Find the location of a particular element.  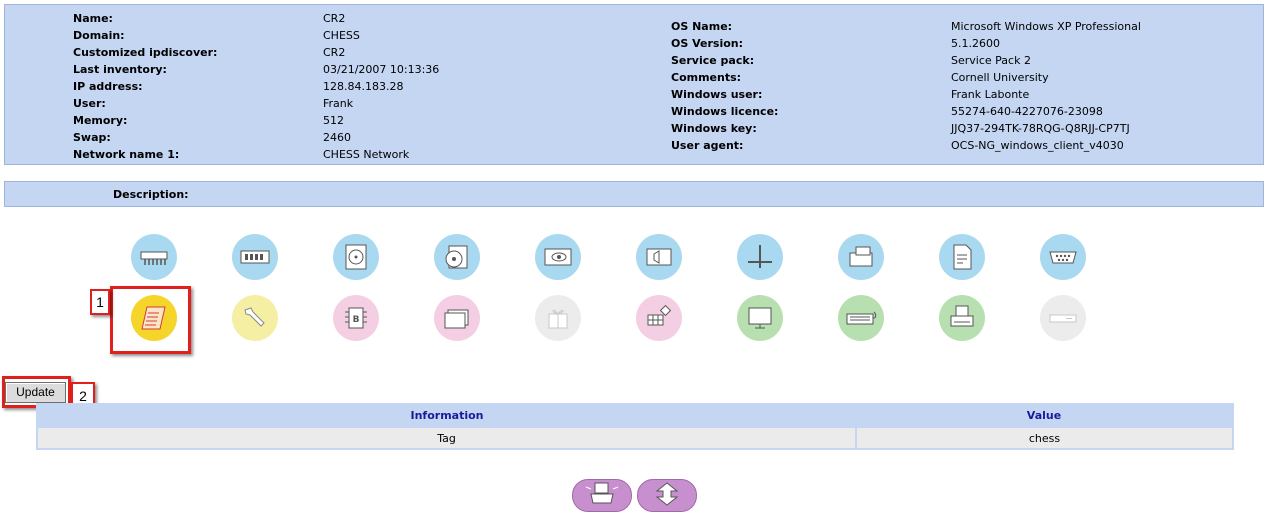

keyboard-icon is located at coordinates (861, 318).